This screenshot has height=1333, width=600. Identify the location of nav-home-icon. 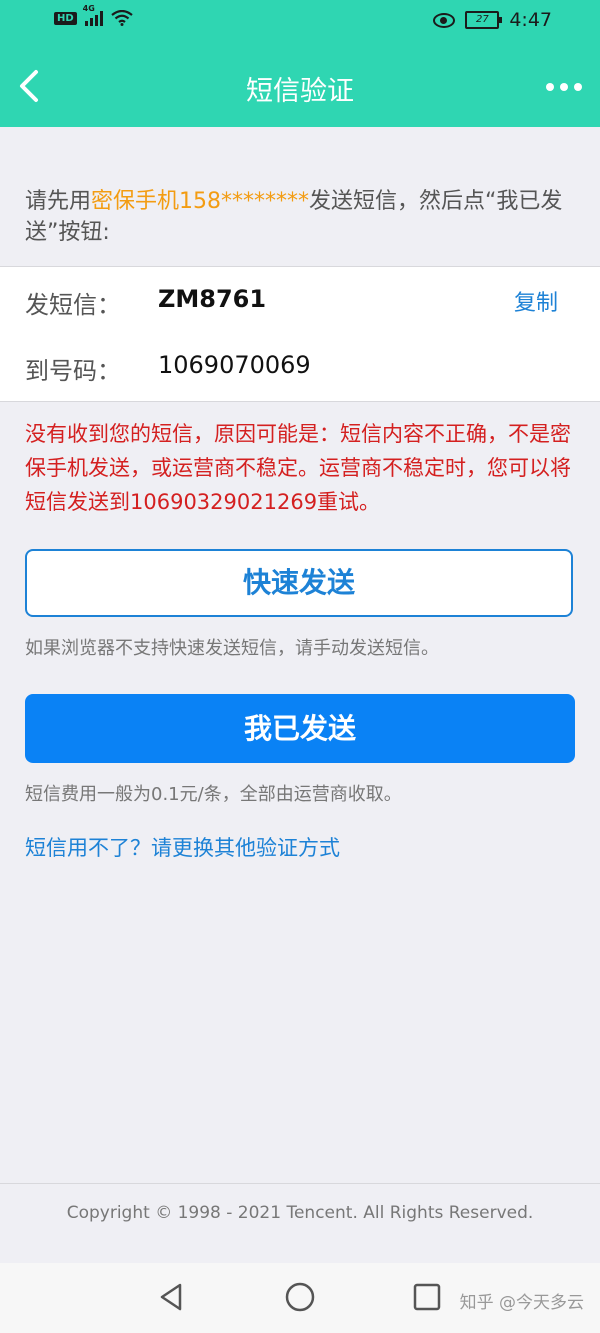
(300, 1297).